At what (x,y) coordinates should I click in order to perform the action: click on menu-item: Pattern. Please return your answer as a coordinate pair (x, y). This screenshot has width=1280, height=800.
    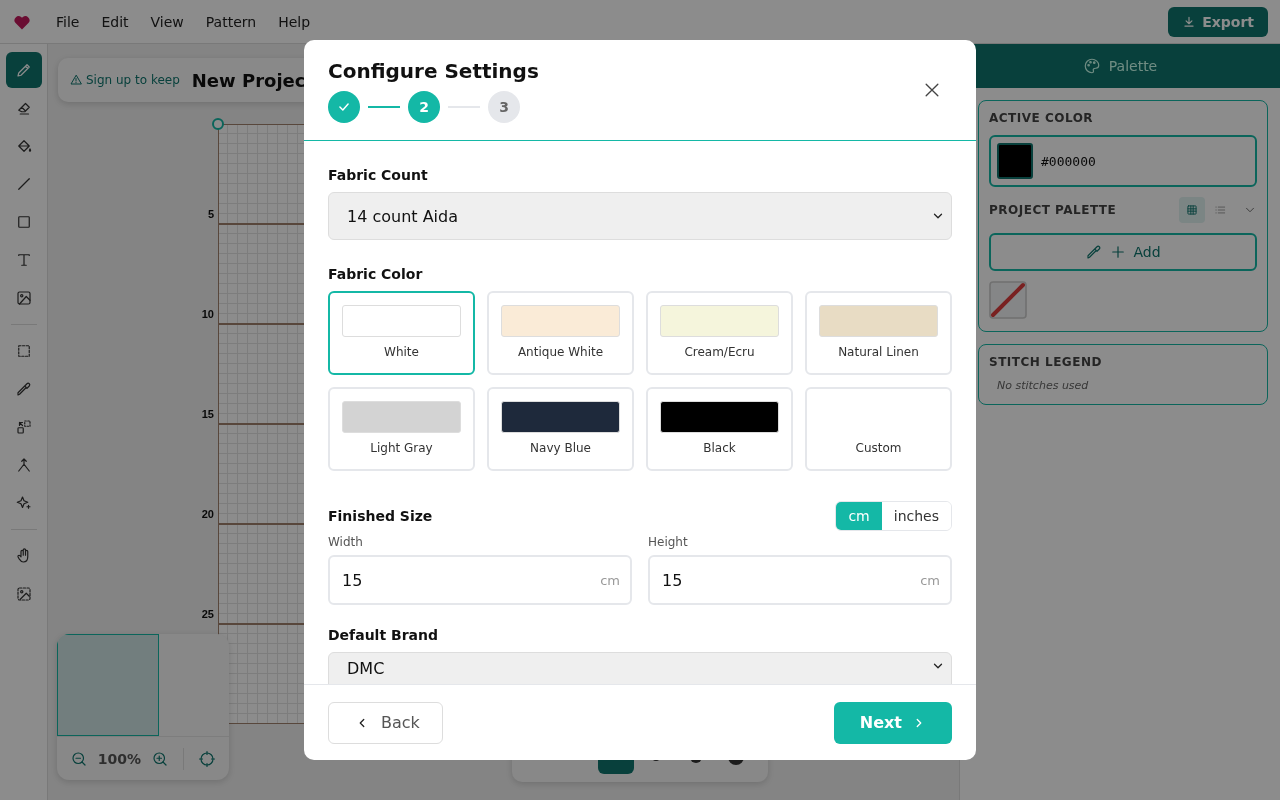
    Looking at the image, I should click on (231, 21).